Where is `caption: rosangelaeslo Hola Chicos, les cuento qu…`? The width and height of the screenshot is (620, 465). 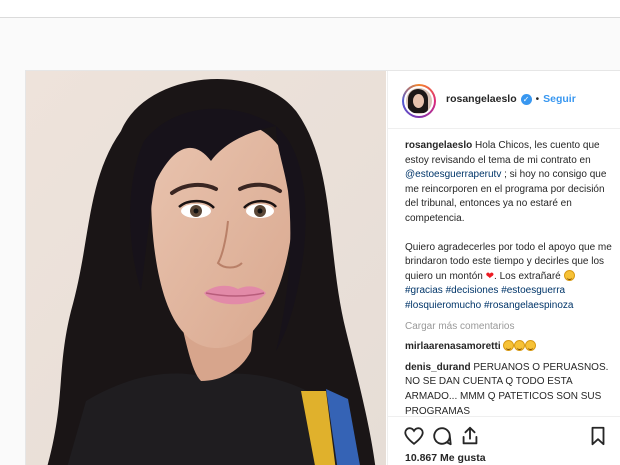
caption: rosangelaeslo Hola Chicos, les cuento qu… is located at coordinates (506, 182).